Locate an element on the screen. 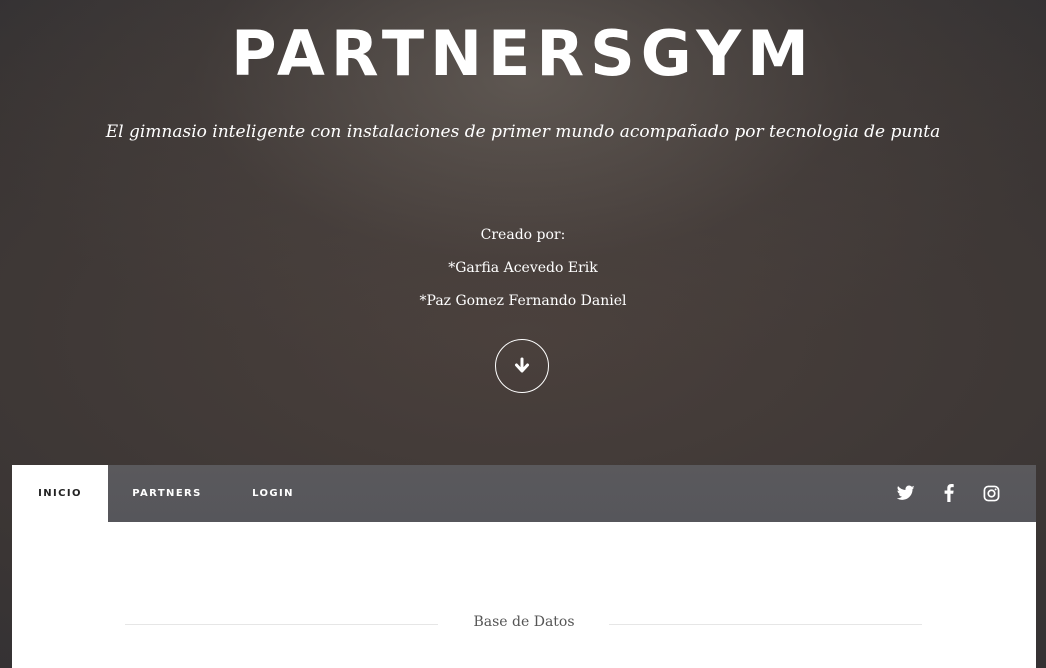 Image resolution: width=1046 pixels, height=668 pixels. scroll-down-button is located at coordinates (522, 366).